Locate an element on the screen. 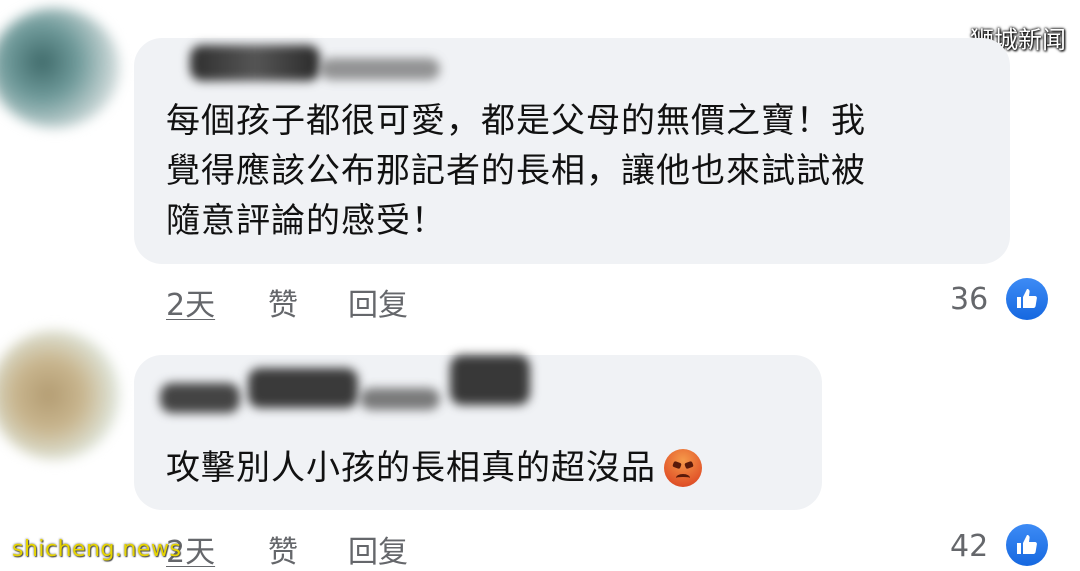 This screenshot has width=1080, height=571. comment-text-row: 攻擊別人小孩的長相真的超沒品 is located at coordinates (486, 468).